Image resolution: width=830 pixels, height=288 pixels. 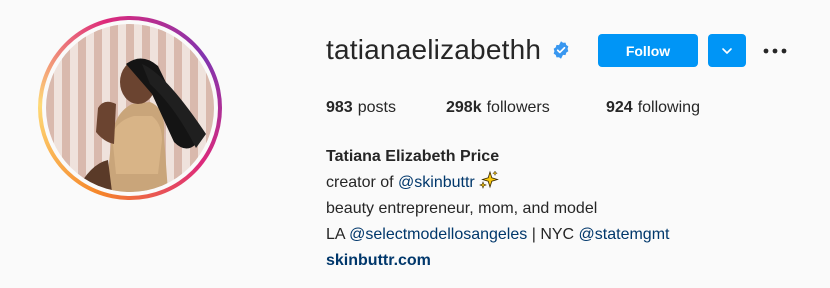 I want to click on posts-count: 983, so click(x=339, y=107).